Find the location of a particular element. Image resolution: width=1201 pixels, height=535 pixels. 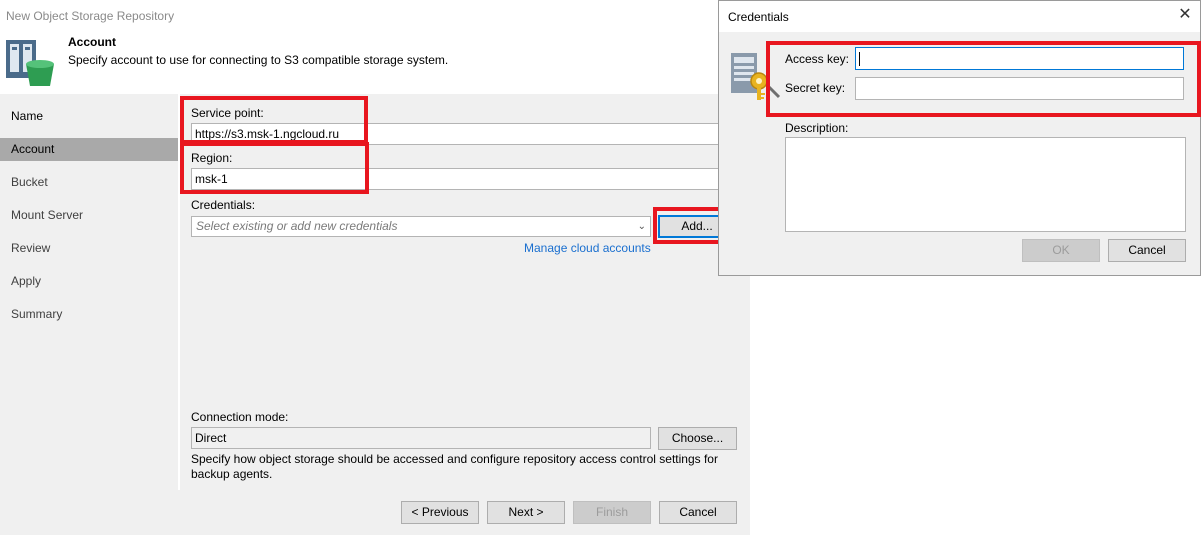

credentials-select: Select existing or add new credentials ⌄ is located at coordinates (421, 226).